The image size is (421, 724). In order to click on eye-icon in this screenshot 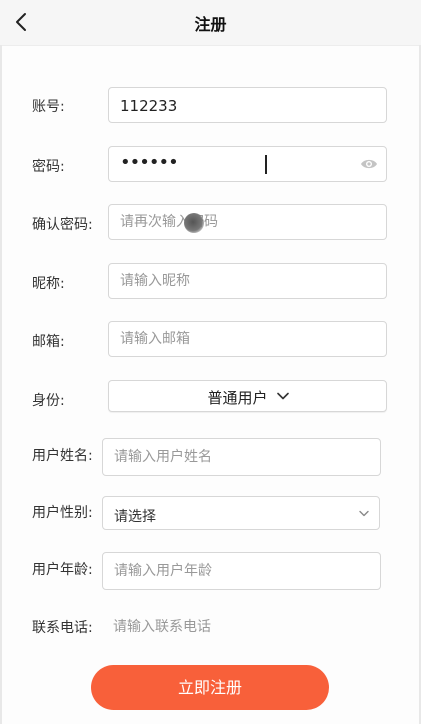, I will do `click(369, 164)`.